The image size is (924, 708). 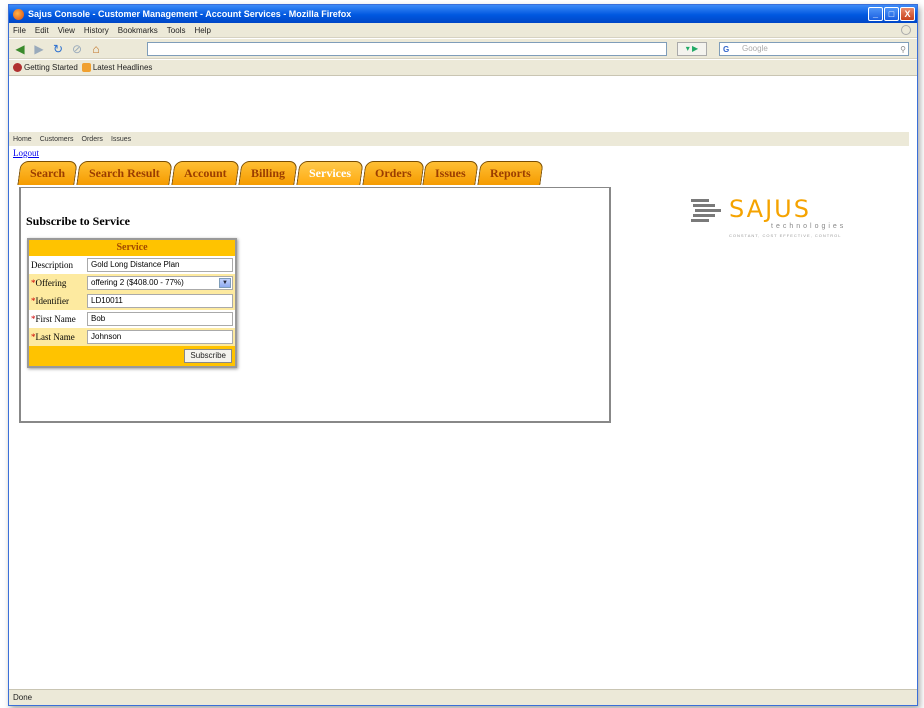 What do you see at coordinates (58, 49) in the screenshot?
I see `reload-icon: ↻` at bounding box center [58, 49].